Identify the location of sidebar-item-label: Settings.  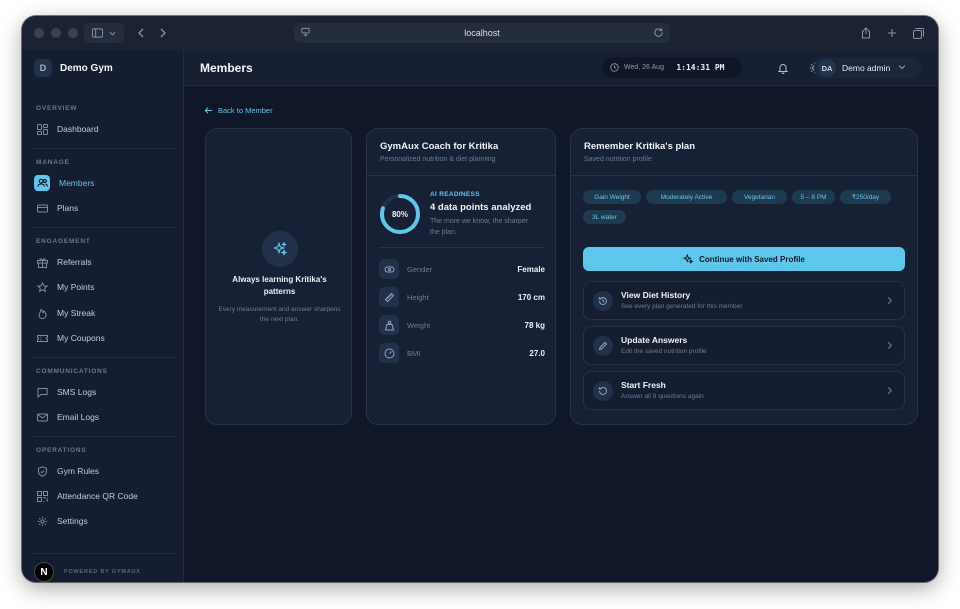
(72, 521).